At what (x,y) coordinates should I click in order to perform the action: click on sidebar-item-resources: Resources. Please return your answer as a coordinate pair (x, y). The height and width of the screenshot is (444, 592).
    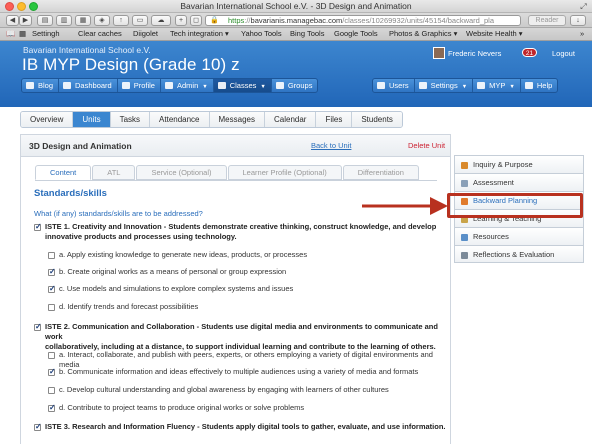
    Looking at the image, I should click on (519, 236).